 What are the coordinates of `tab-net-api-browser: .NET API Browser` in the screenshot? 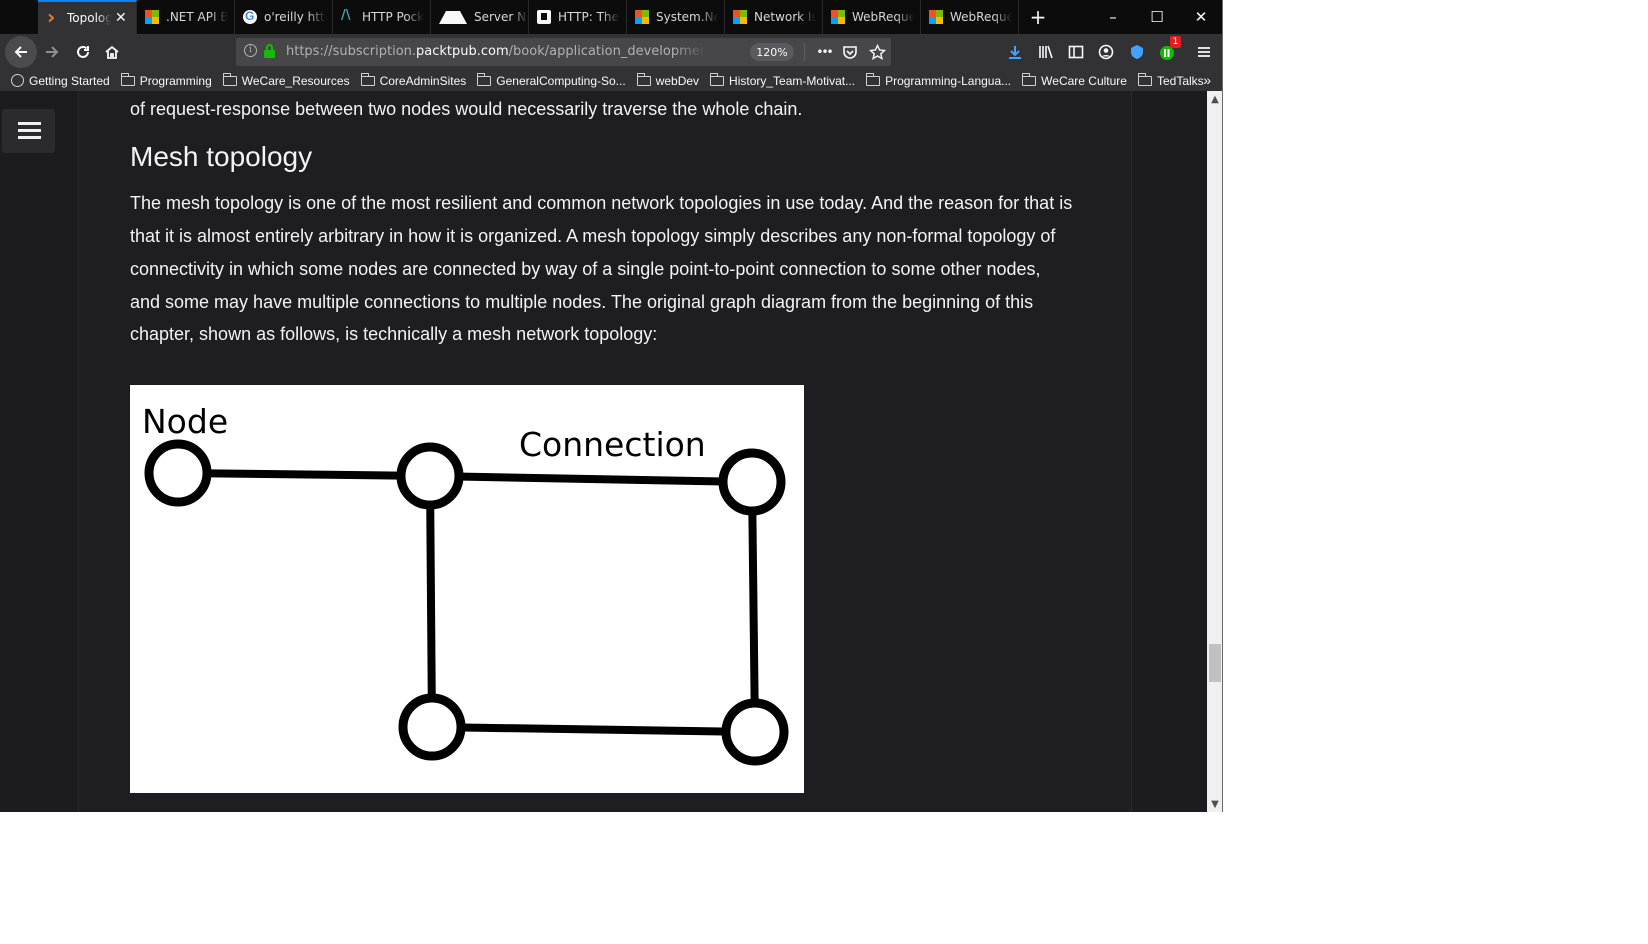 It's located at (186, 17).